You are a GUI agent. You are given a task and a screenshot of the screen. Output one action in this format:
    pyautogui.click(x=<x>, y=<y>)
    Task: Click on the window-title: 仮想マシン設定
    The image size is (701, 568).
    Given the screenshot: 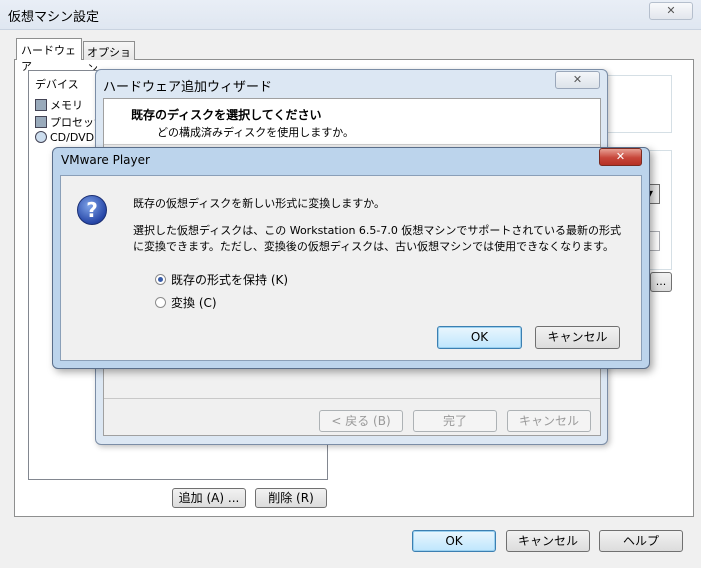 What is the action you would take?
    pyautogui.click(x=54, y=17)
    